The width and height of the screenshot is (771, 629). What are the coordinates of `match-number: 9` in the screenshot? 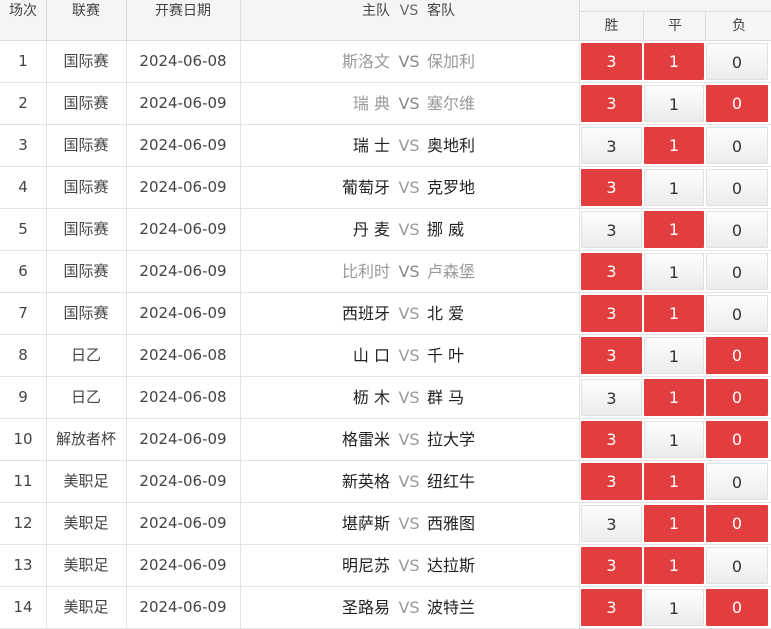 It's located at (23, 397).